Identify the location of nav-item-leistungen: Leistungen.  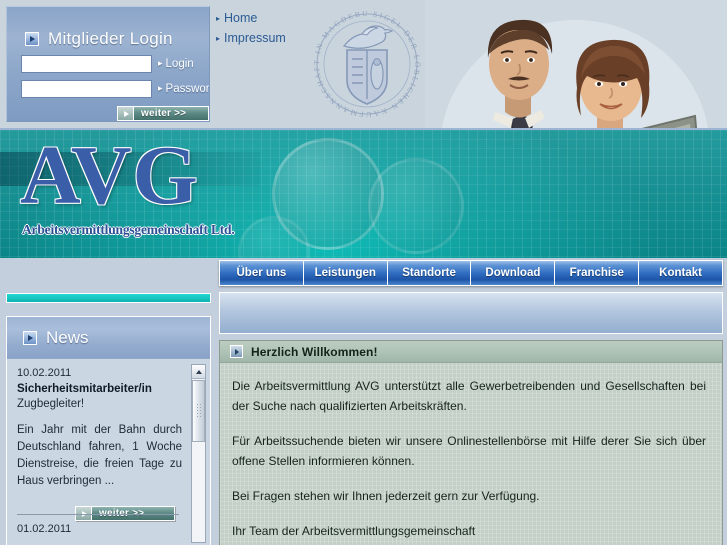
(346, 273).